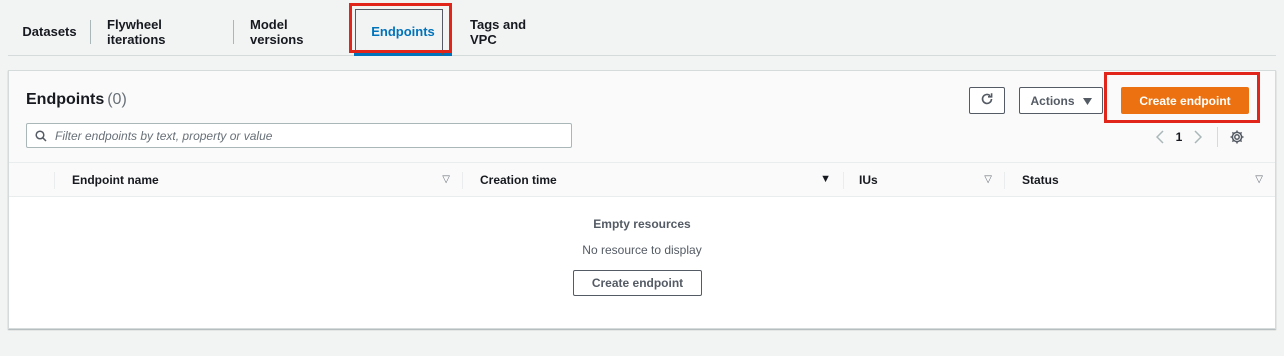 Image resolution: width=1284 pixels, height=356 pixels. I want to click on column-header-ius: IUs ▽, so click(924, 180).